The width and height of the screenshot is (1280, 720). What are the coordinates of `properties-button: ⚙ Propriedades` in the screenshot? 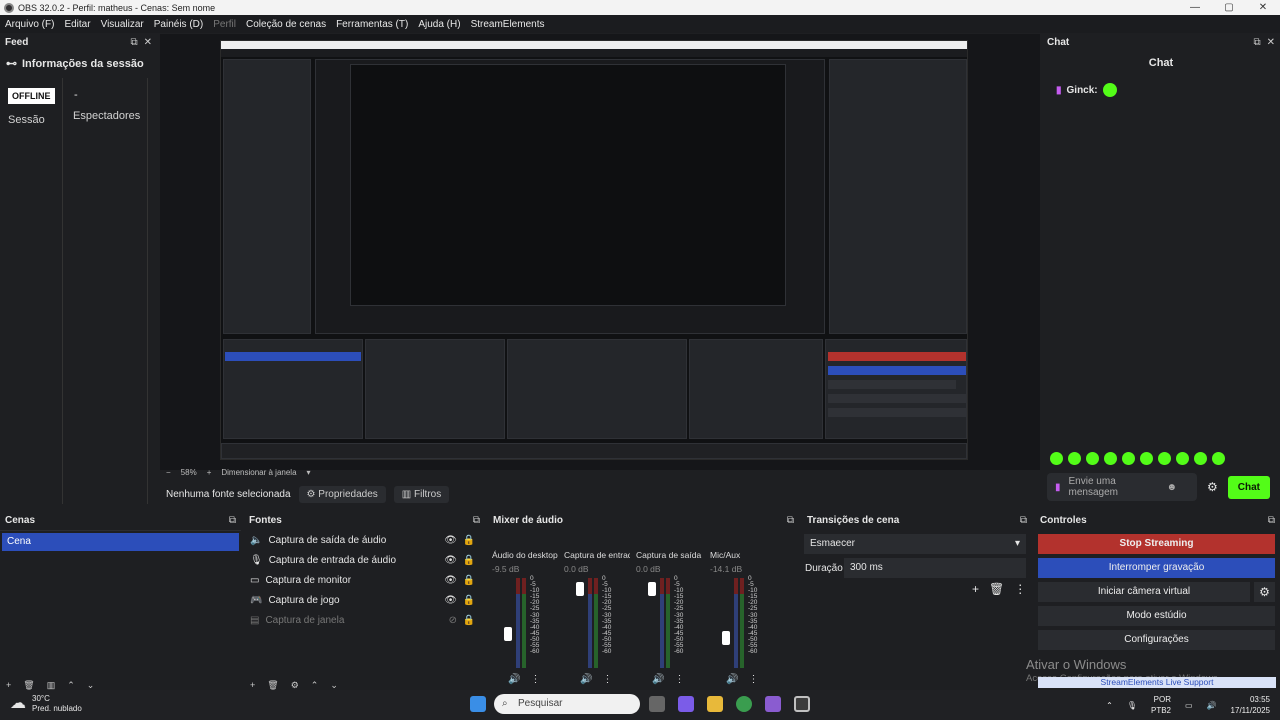 It's located at (342, 494).